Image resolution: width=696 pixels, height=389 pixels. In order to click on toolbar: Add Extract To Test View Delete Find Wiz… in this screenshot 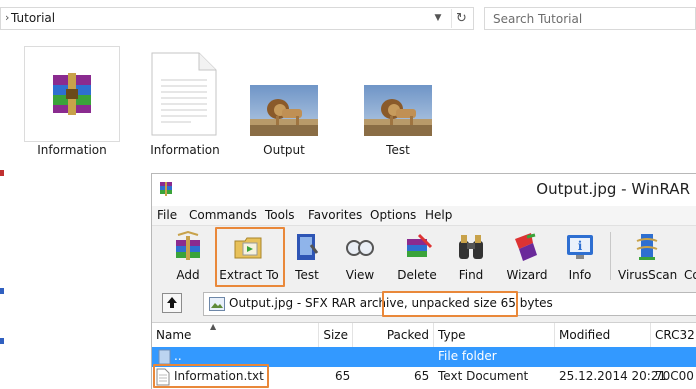, I will do `click(424, 257)`.